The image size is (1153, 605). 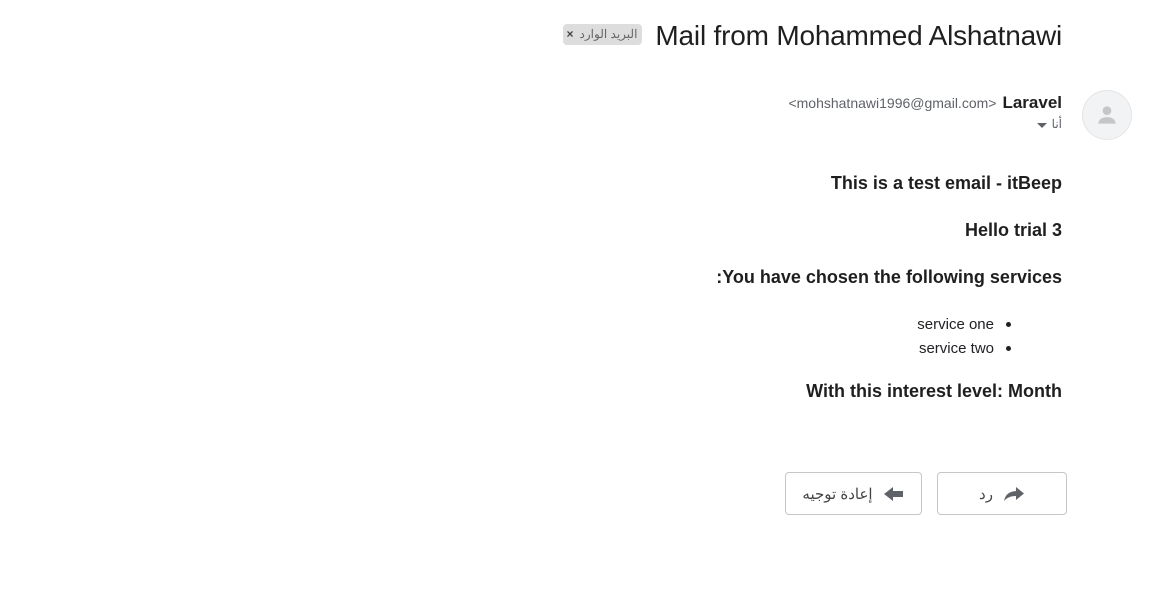 What do you see at coordinates (892, 103) in the screenshot?
I see `sender-email: <mohshatnawi1996@gmail.com>` at bounding box center [892, 103].